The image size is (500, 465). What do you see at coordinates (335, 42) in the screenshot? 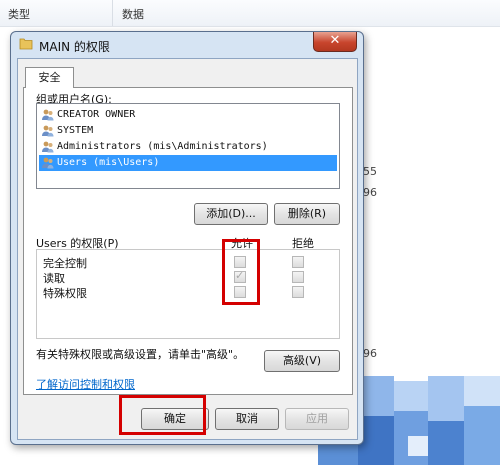
I see `close-button: ✕` at bounding box center [335, 42].